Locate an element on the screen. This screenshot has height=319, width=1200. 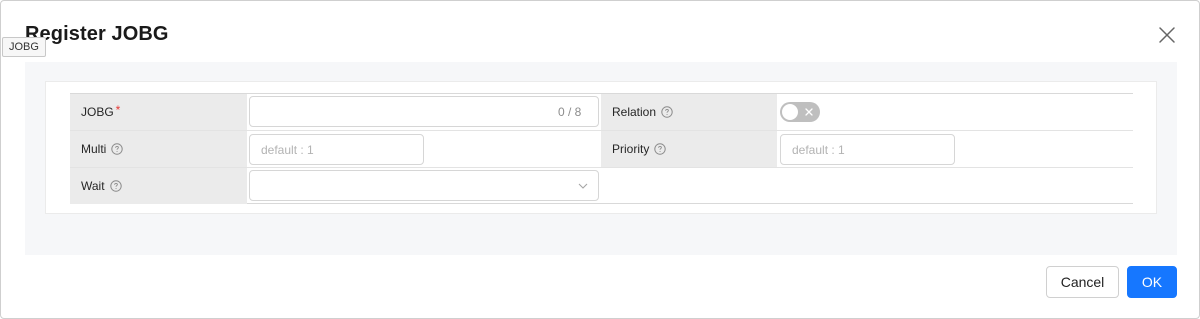
x-icon is located at coordinates (809, 112).